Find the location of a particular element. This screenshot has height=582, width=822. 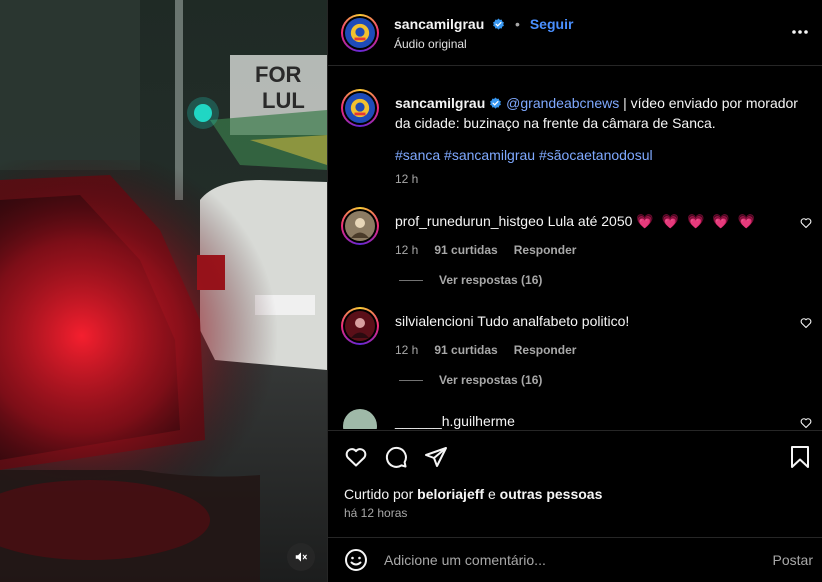

caption-hashtags: #sanca #sancamilgrau #sãocaetanodosul is located at coordinates (524, 155).